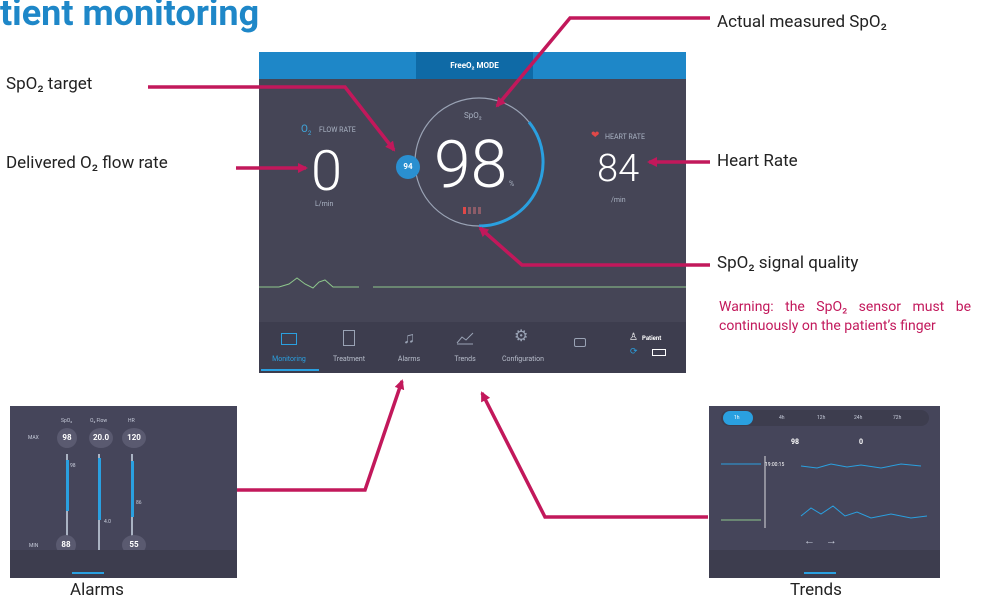 The height and width of the screenshot is (603, 985). Describe the element at coordinates (782, 418) in the screenshot. I see `trends-tab-4h: 4h` at that location.